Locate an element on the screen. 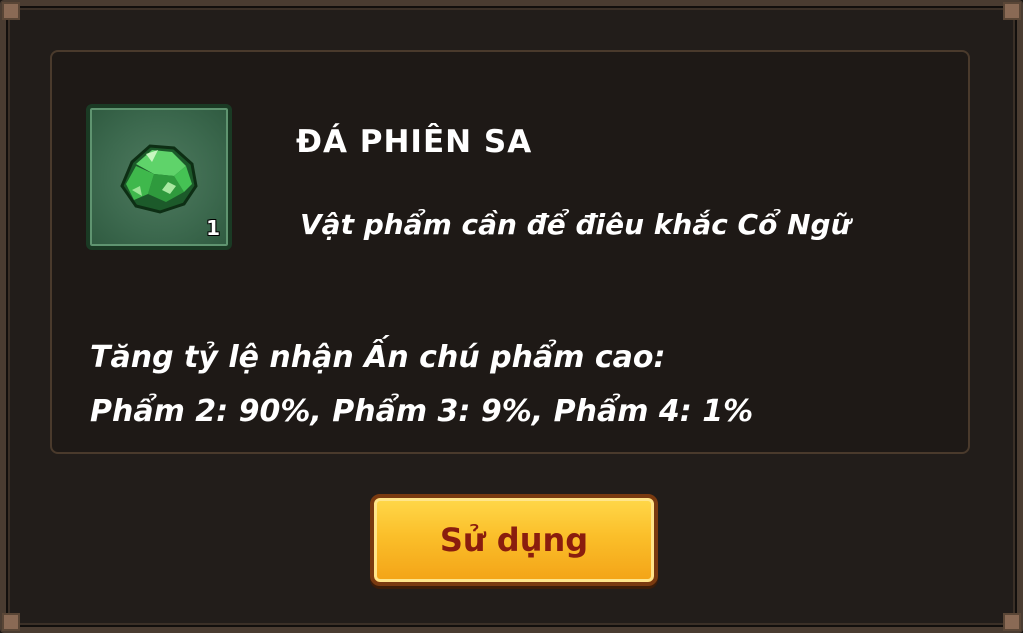 This screenshot has height=633, width=1023. item-slot: 1 is located at coordinates (159, 177).